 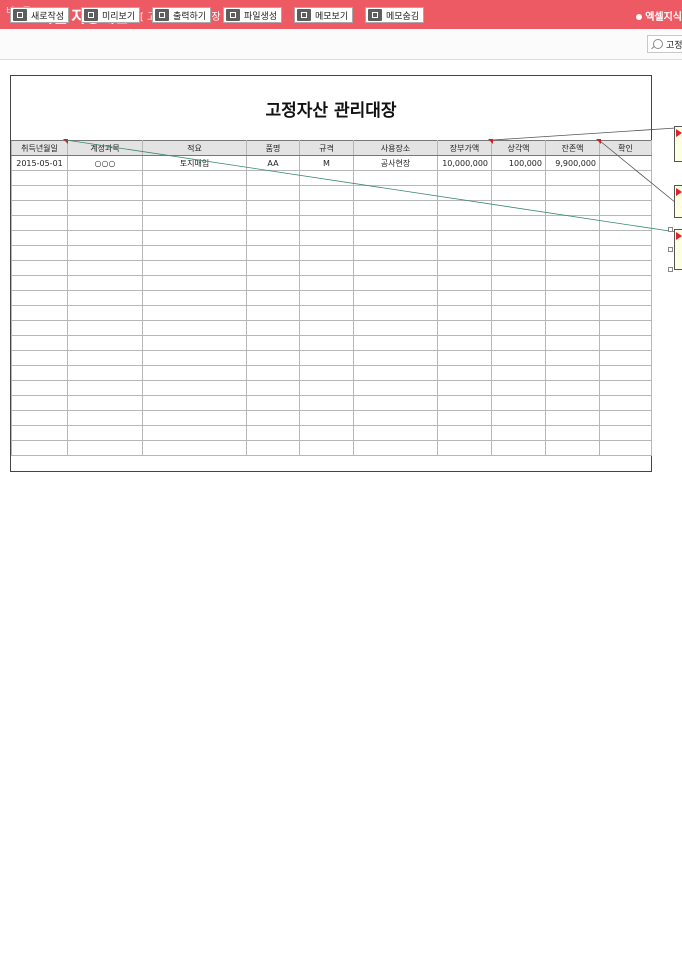 I want to click on column-header: 확인, so click(x=625, y=148).